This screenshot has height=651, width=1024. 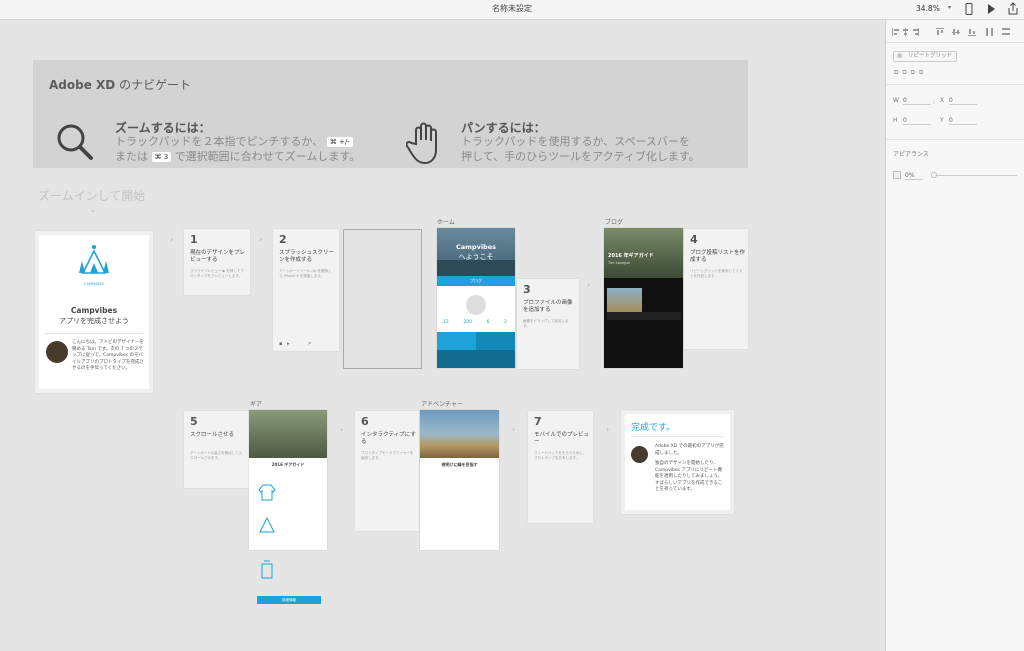 I want to click on intro-title: Campvibes, so click(x=94, y=310).